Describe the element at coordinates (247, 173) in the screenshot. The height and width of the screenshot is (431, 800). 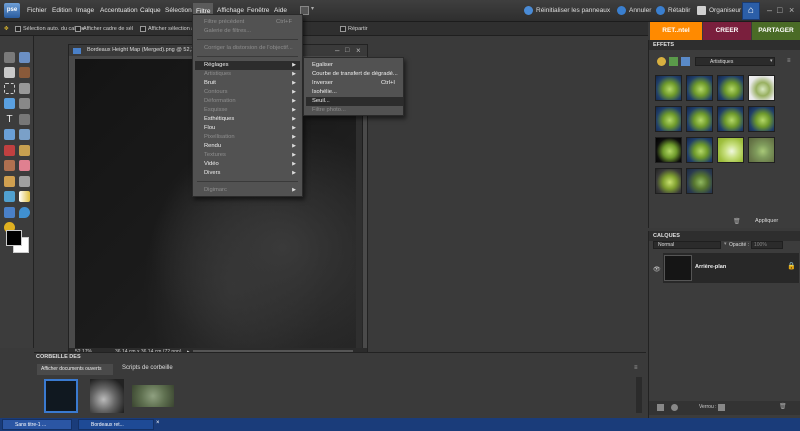
I see `menu-item-divers: Divers ▶` at that location.